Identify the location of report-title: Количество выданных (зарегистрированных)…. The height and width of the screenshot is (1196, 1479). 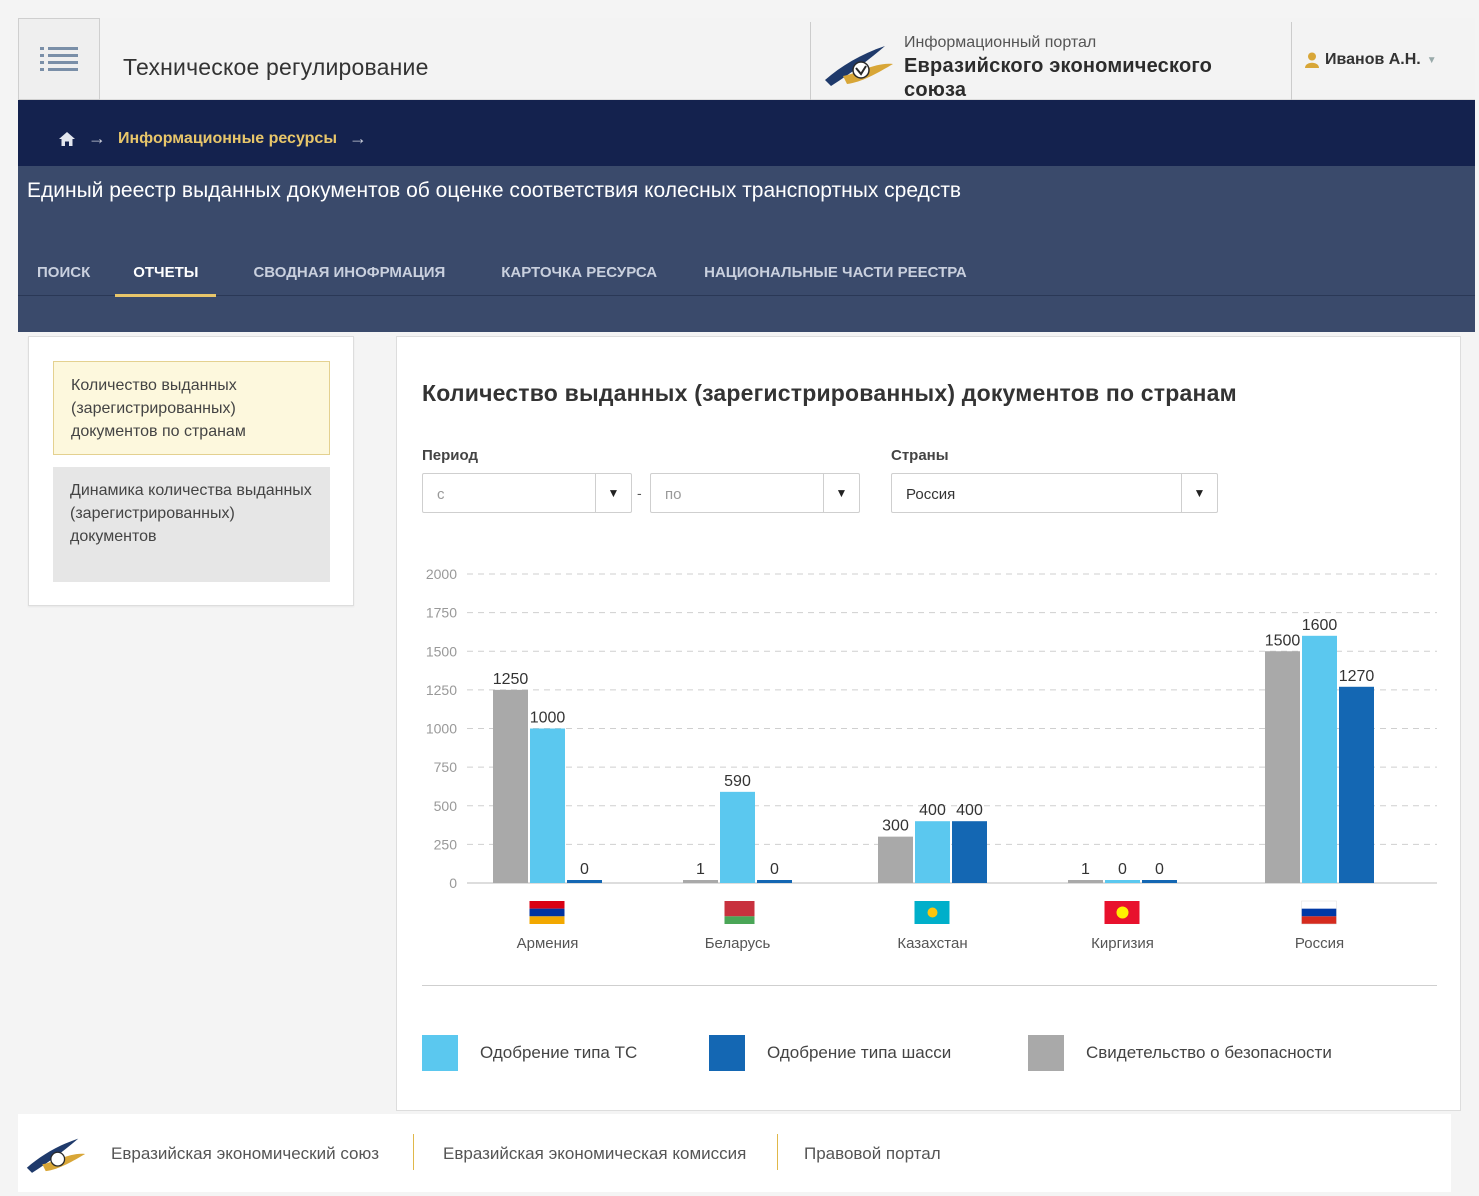
(829, 393).